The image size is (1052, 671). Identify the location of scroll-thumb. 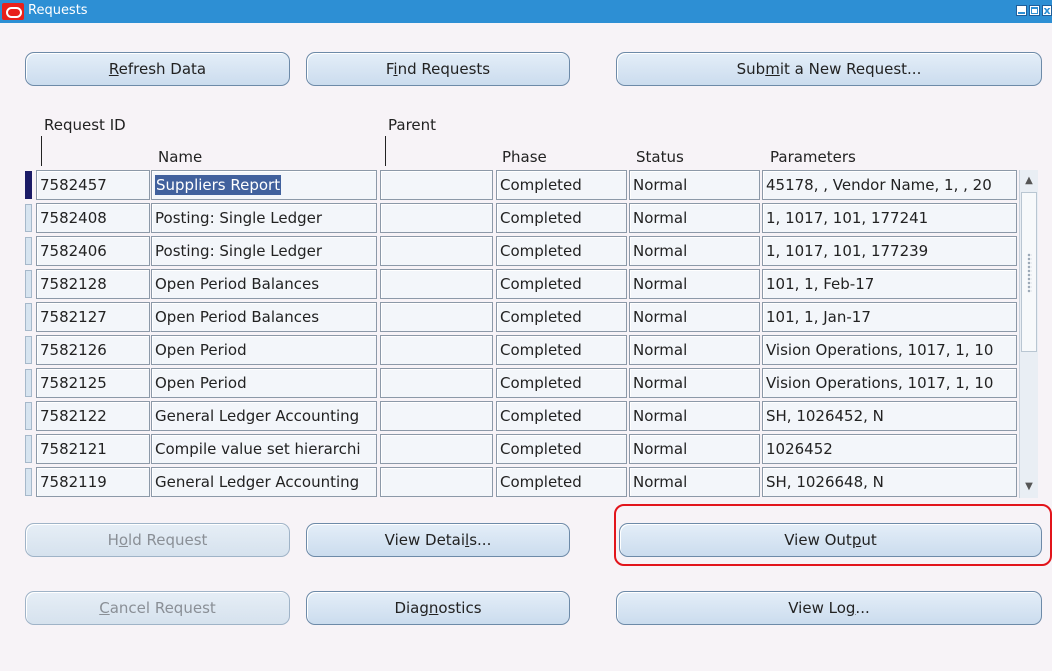
(1029, 272).